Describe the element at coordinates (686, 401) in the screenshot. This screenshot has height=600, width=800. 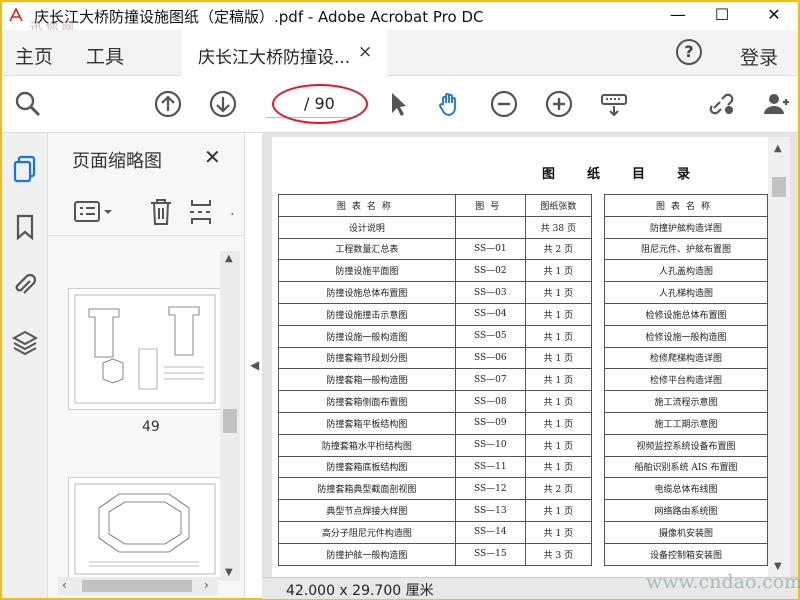
I see `table-cell: 施工流程示意图` at that location.